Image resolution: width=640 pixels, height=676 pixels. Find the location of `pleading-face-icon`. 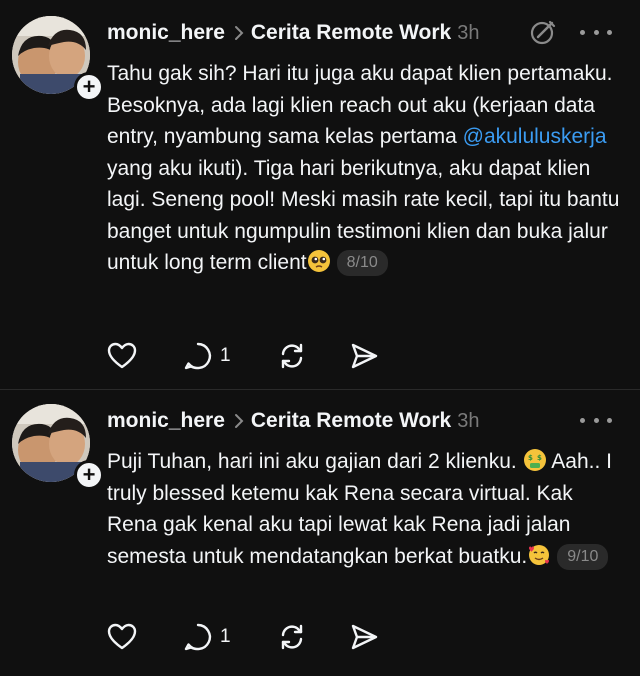

pleading-face-icon is located at coordinates (319, 261).